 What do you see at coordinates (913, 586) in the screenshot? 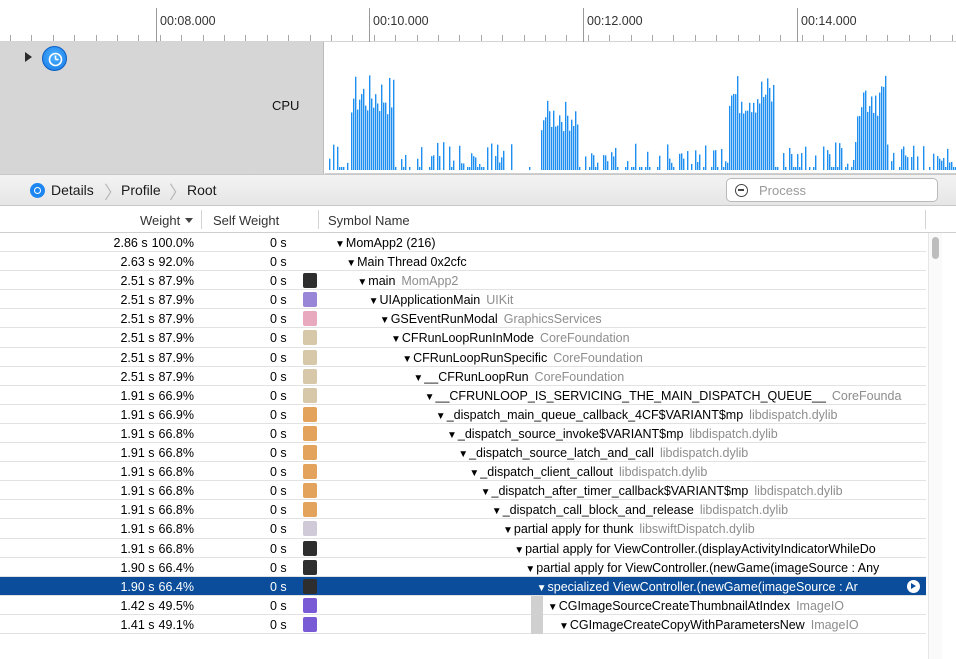
I see `go-to-source-icon` at bounding box center [913, 586].